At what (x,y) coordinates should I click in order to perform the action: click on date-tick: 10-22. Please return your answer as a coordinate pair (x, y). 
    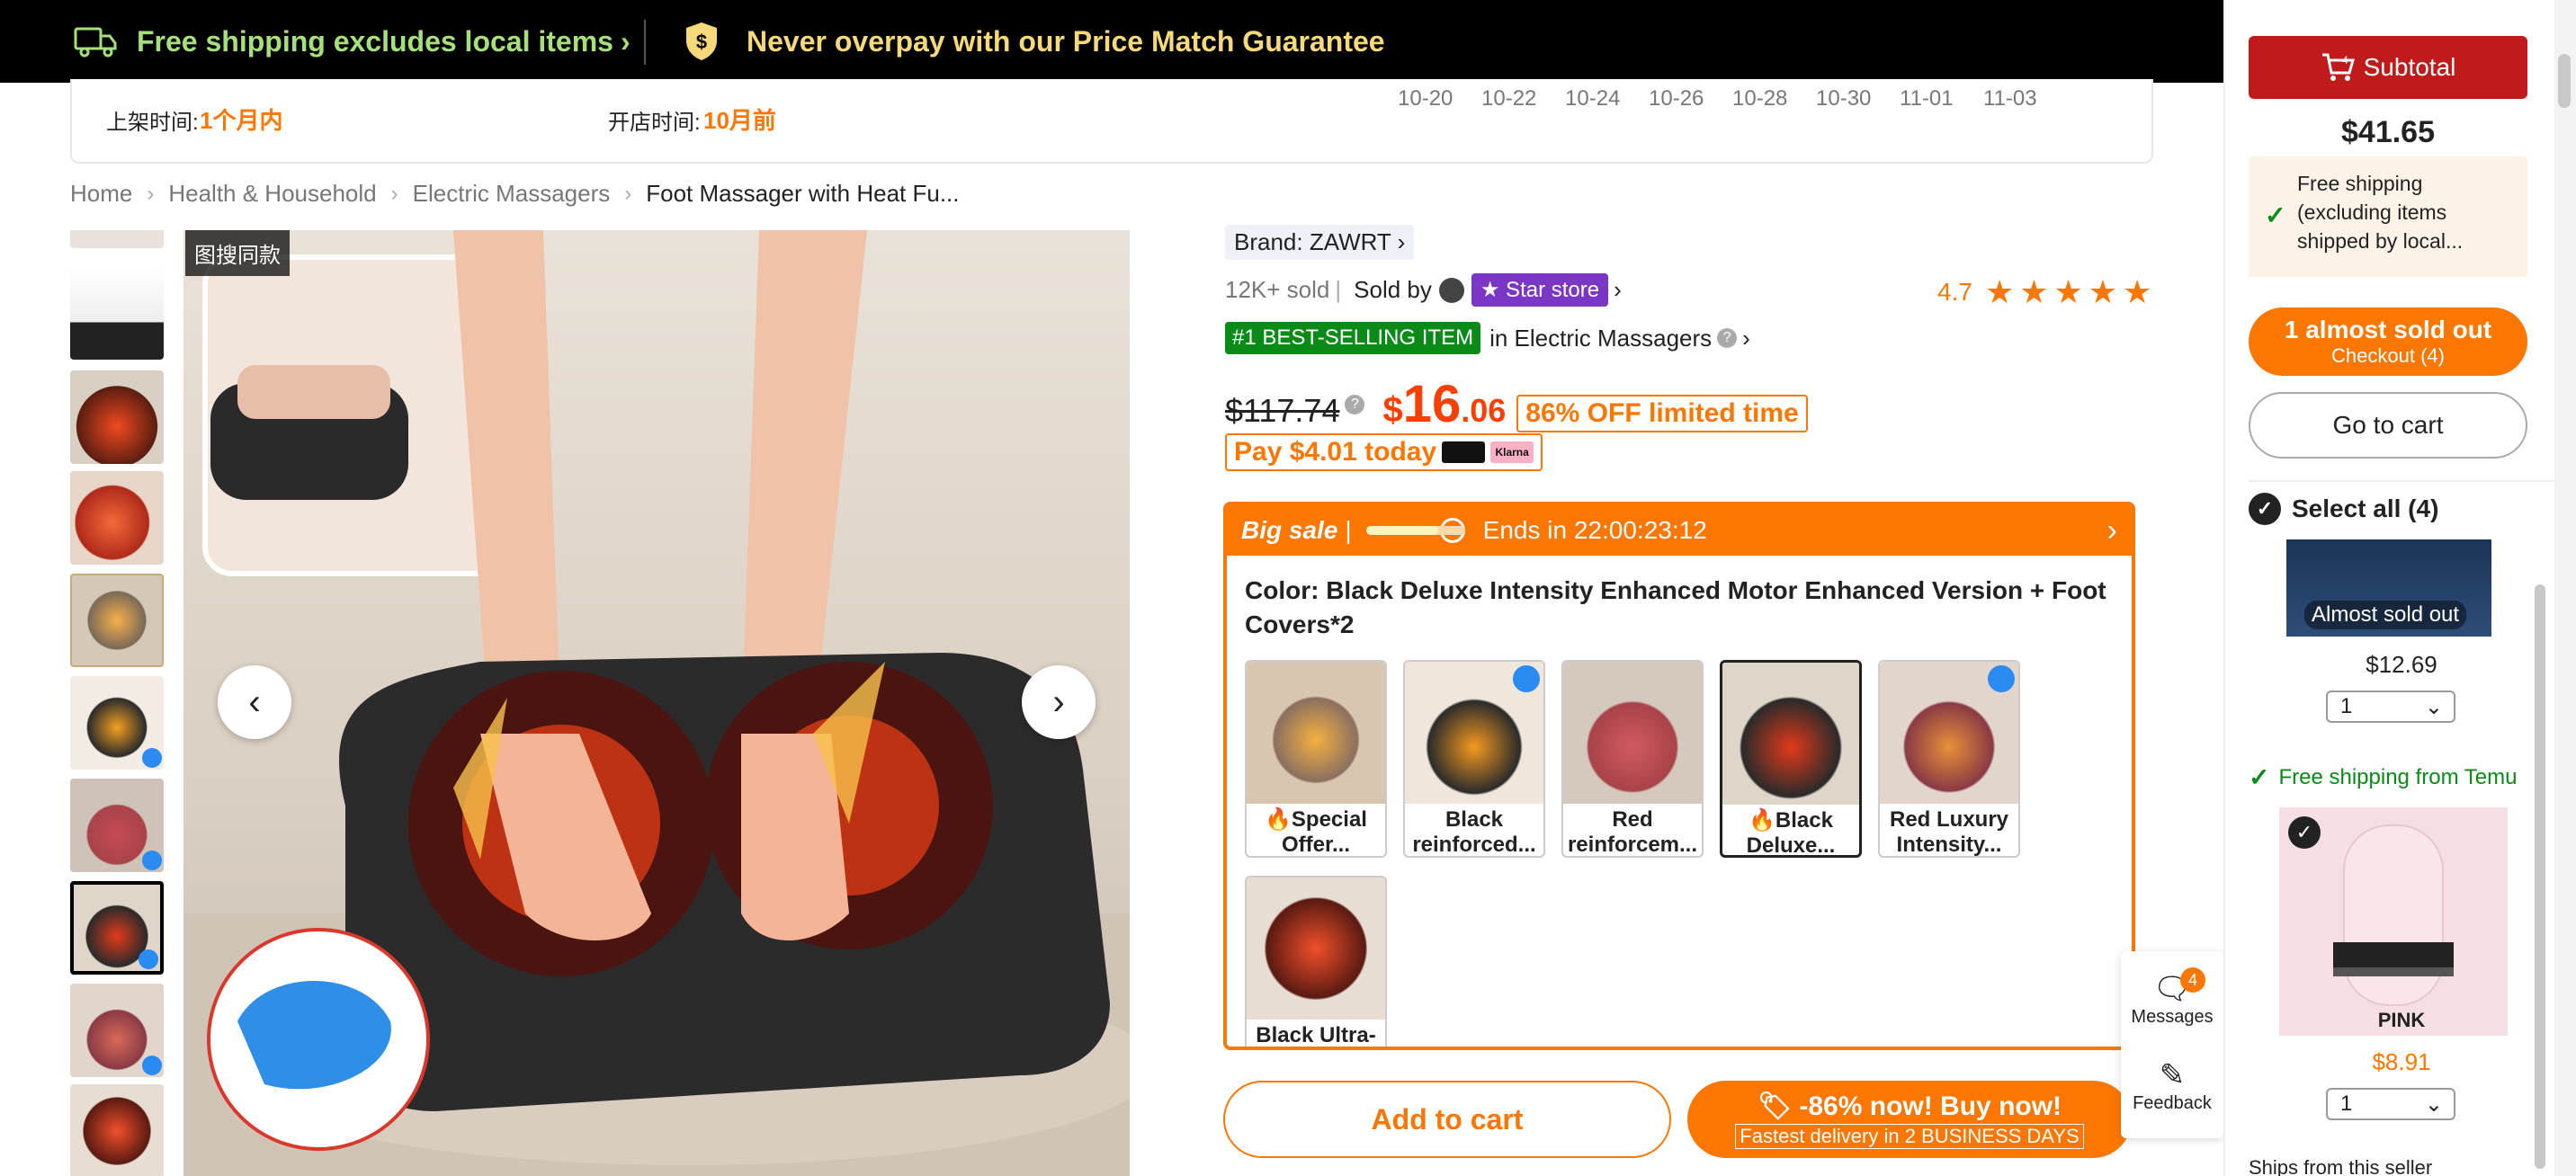
    Looking at the image, I should click on (1509, 98).